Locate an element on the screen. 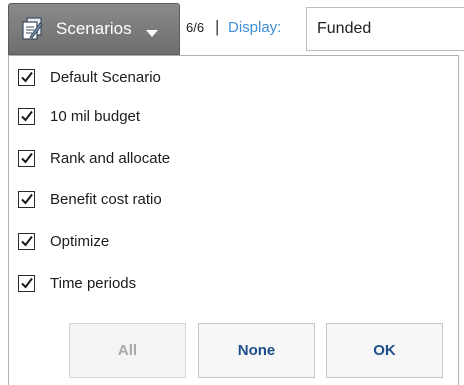 The image size is (464, 385). scenario-item-benefit-cost-ratio: Benefit cost ratio is located at coordinates (233, 199).